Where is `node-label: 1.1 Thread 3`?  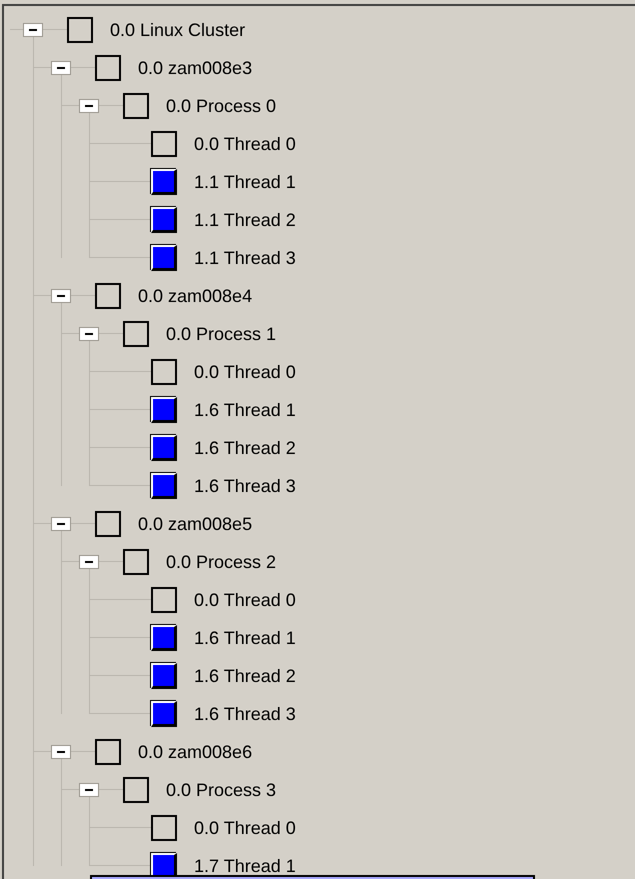 node-label: 1.1 Thread 3 is located at coordinates (245, 258).